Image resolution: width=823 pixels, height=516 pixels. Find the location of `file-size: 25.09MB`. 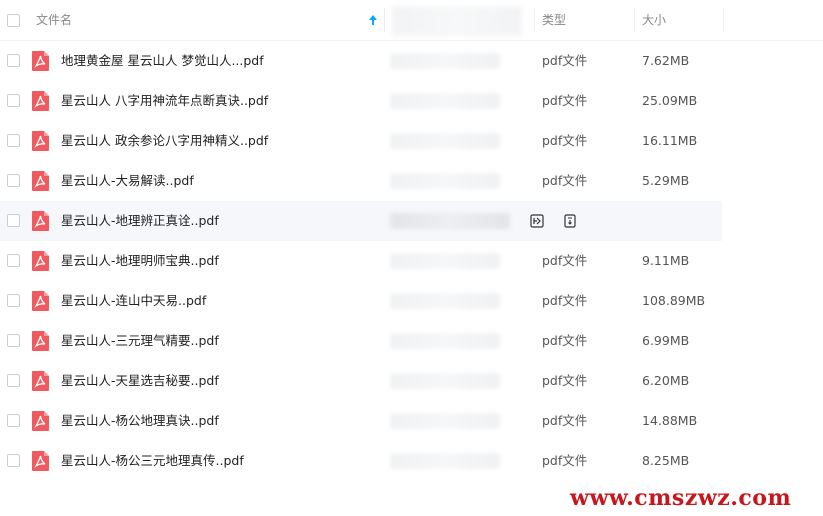

file-size: 25.09MB is located at coordinates (670, 100).